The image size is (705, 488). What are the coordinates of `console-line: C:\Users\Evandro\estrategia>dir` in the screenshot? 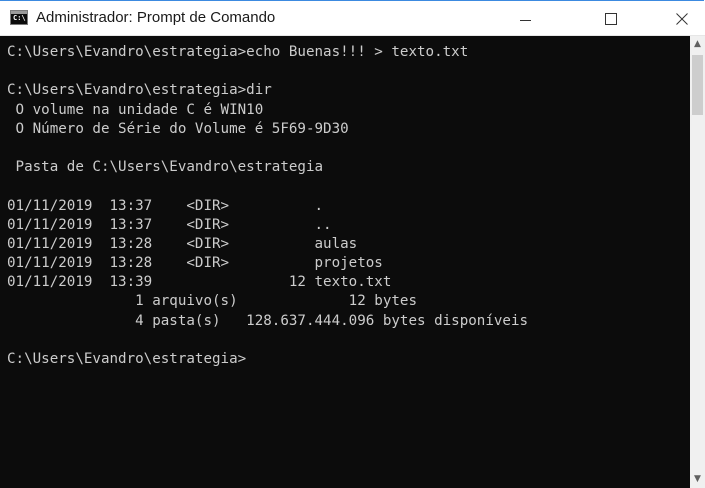 It's located at (139, 90).